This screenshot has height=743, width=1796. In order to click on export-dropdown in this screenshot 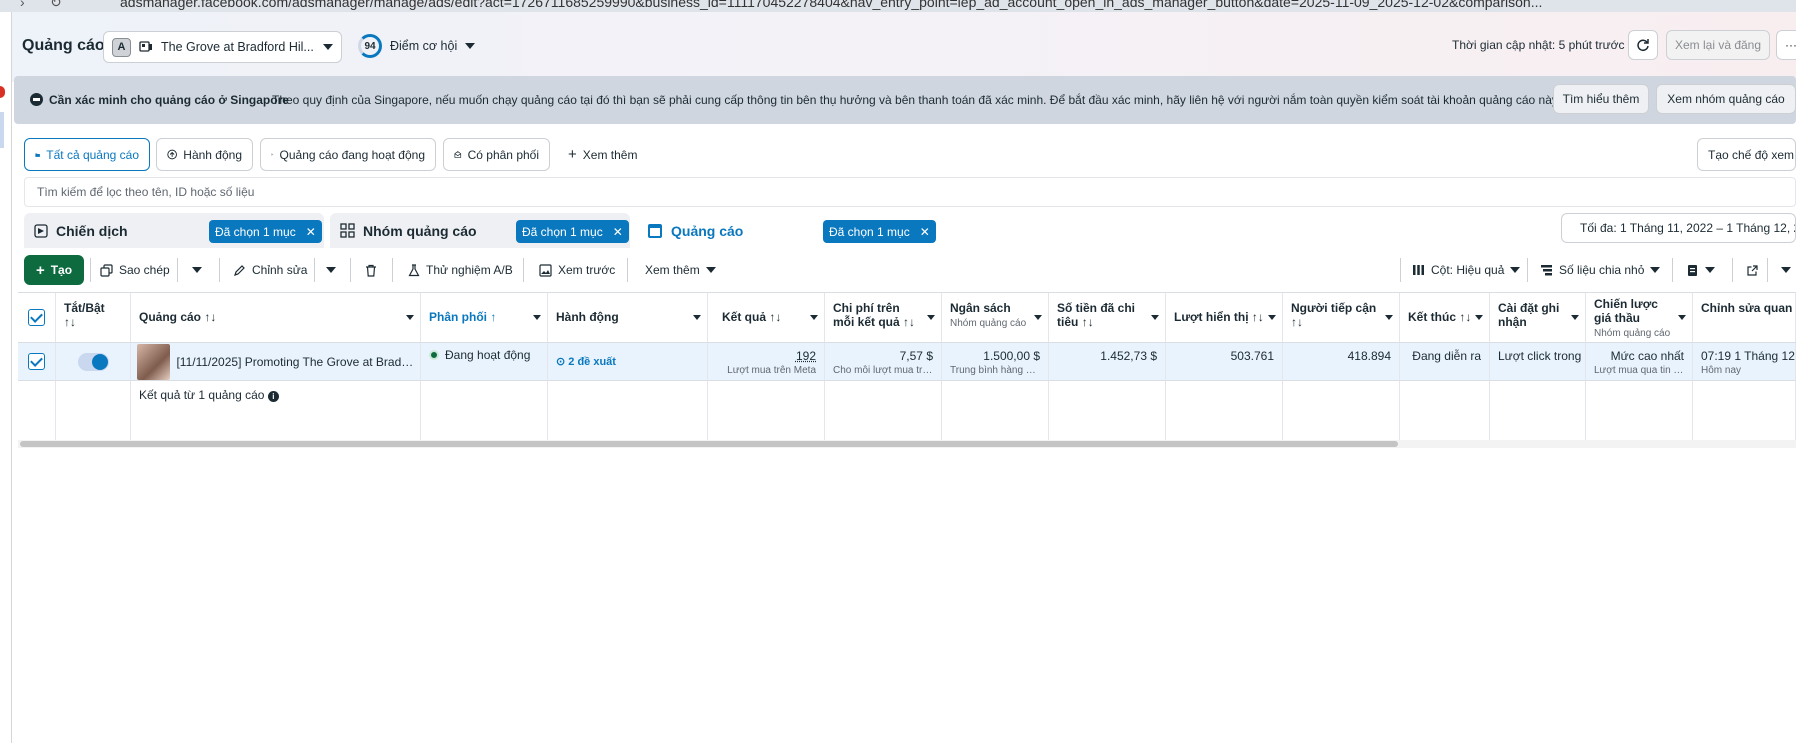, I will do `click(1784, 270)`.